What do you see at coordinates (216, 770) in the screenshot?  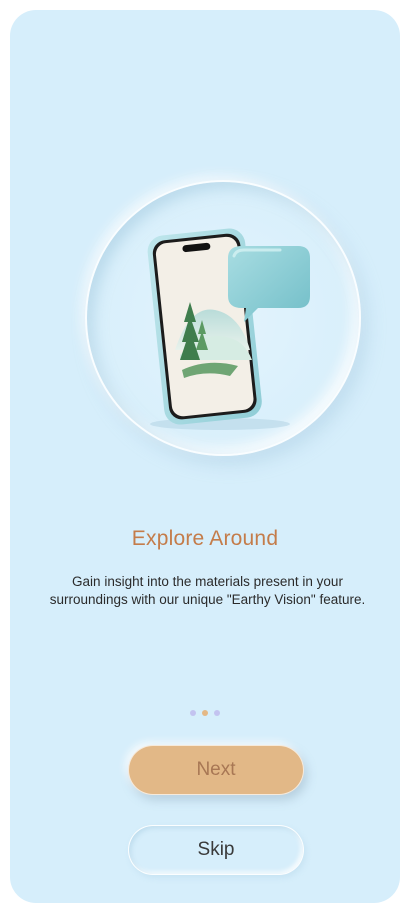 I see `next-button: Next` at bounding box center [216, 770].